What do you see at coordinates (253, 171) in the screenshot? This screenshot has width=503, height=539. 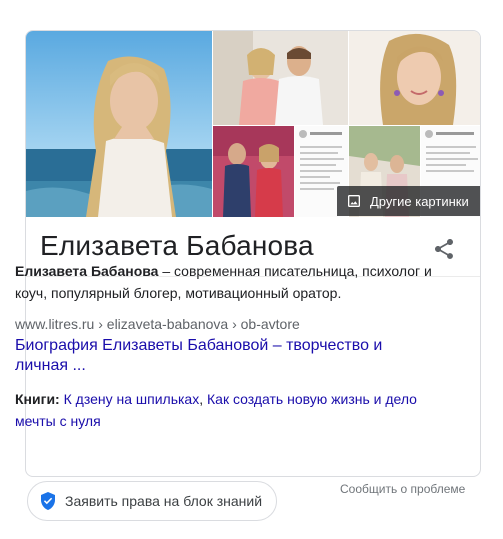 I see `tv-photo` at bounding box center [253, 171].